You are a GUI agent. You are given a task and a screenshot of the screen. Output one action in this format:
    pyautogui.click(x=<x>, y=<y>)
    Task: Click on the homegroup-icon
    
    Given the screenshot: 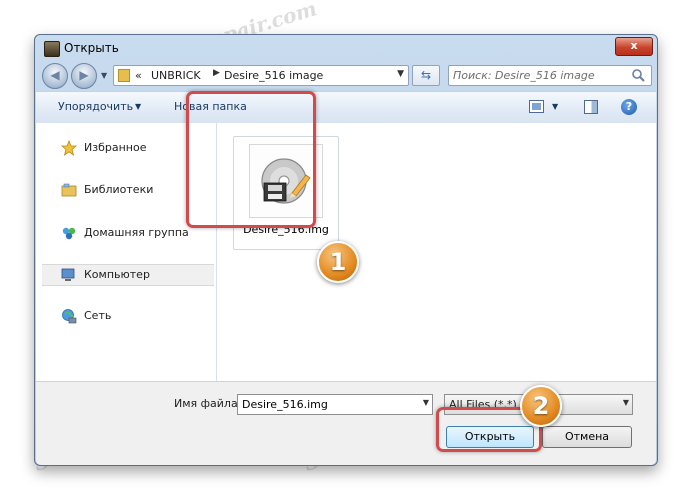 What is the action you would take?
    pyautogui.click(x=69, y=233)
    